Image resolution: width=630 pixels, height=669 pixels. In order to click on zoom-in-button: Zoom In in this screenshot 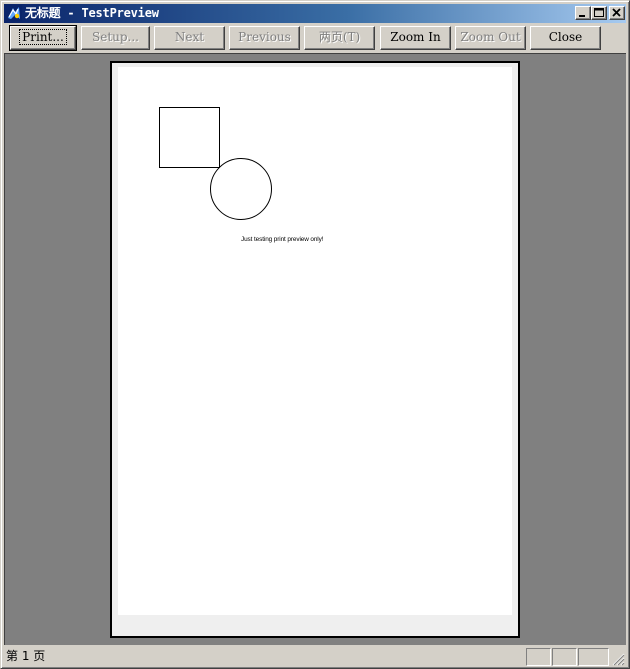, I will do `click(415, 38)`.